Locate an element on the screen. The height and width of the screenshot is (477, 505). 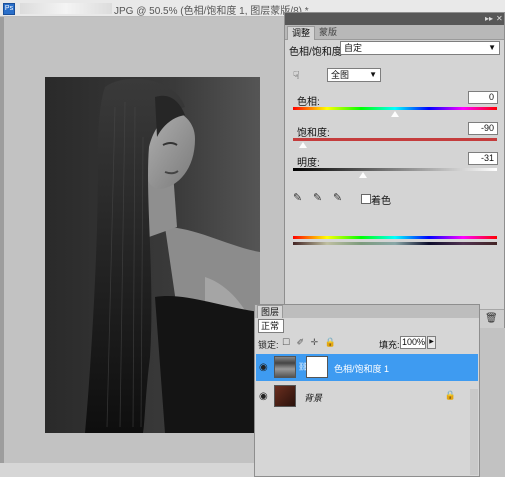
saturation-input: -90 is located at coordinates (483, 128).